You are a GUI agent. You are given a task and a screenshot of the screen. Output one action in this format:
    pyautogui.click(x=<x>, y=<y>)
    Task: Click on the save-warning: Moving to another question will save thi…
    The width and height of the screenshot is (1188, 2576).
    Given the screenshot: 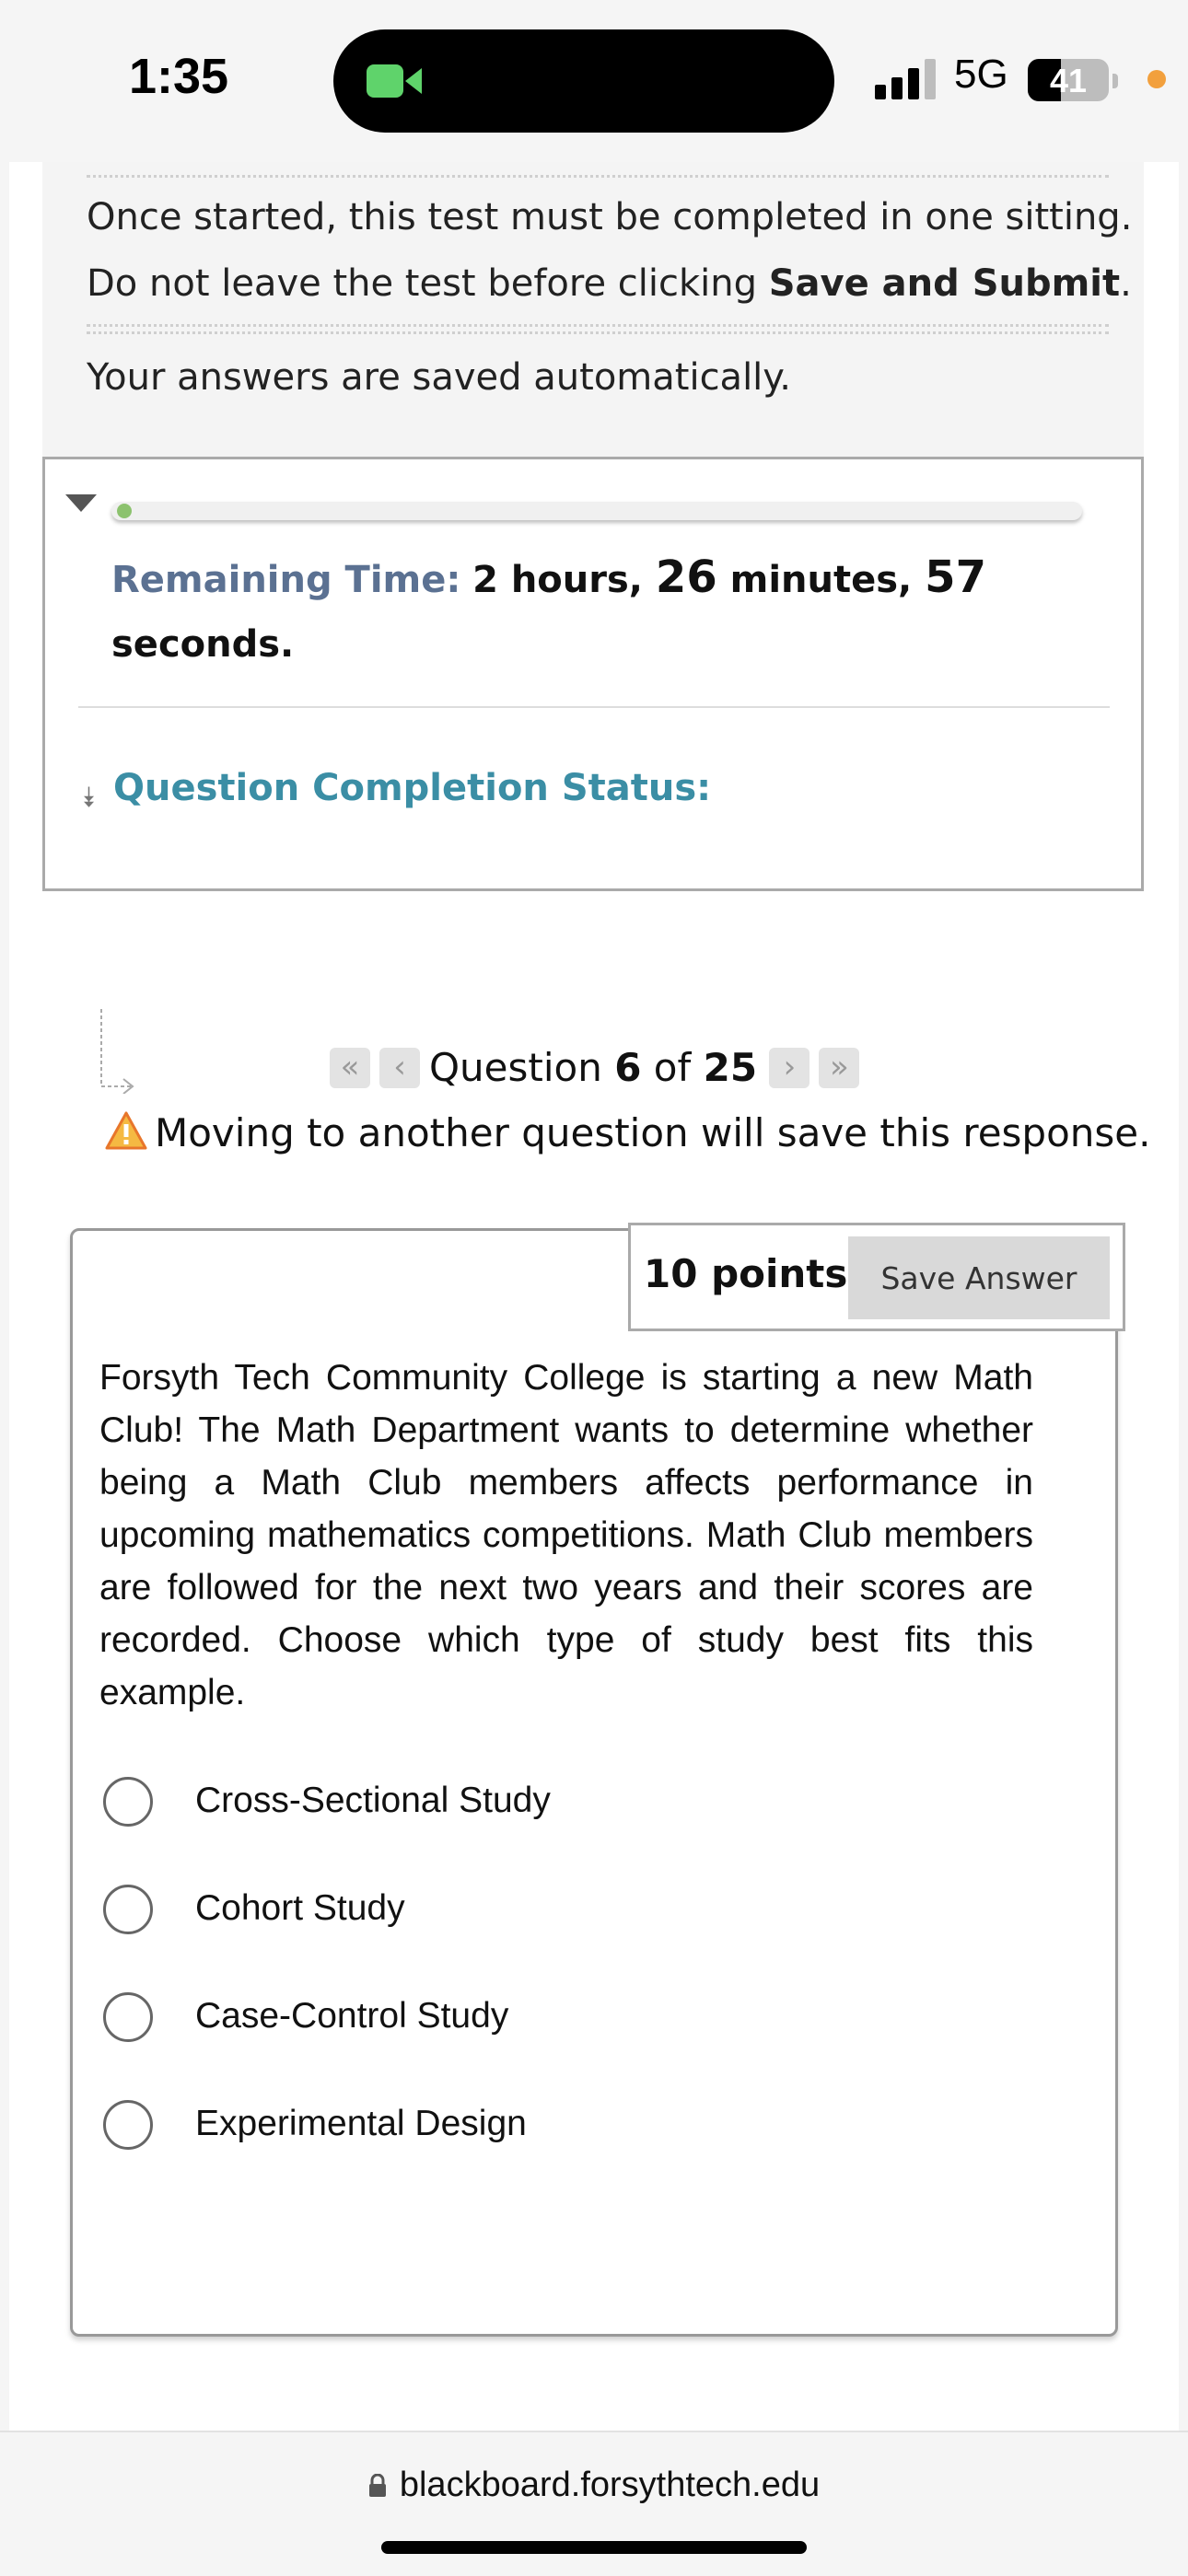 What is the action you would take?
    pyautogui.click(x=627, y=1132)
    